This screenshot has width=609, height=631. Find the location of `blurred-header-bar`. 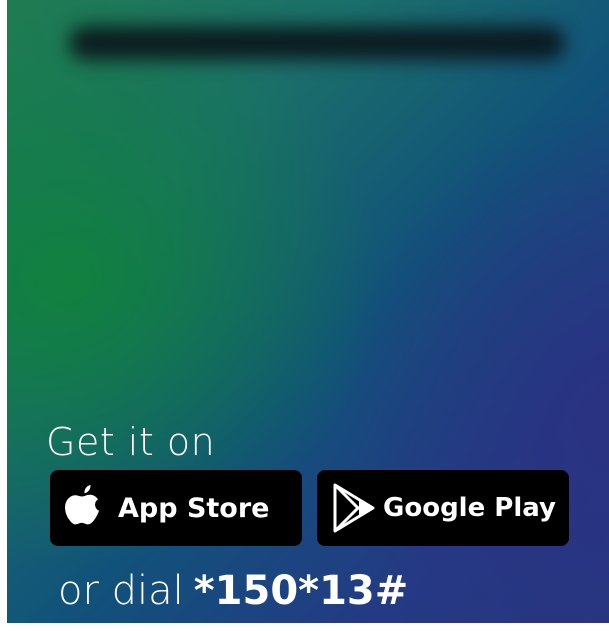

blurred-header-bar is located at coordinates (317, 43).